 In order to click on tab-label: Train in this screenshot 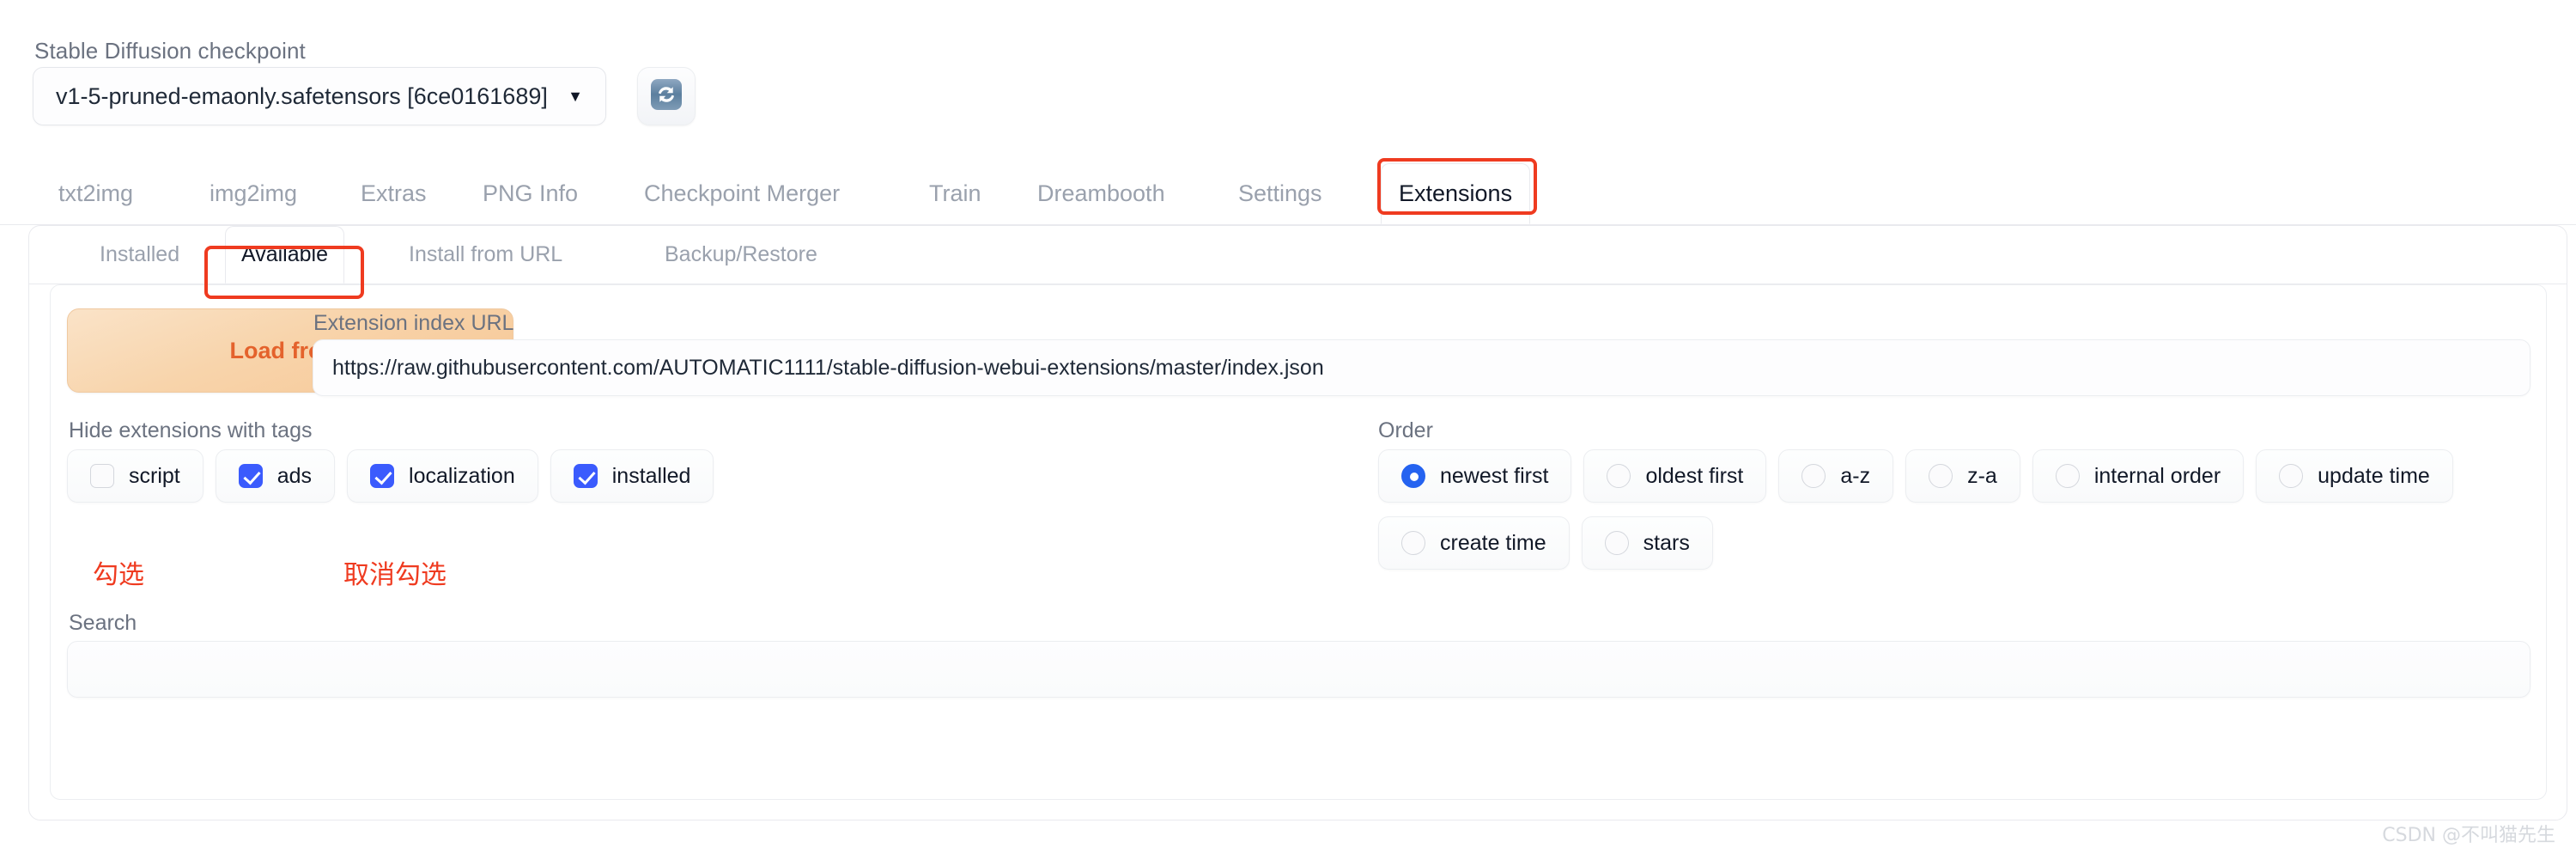, I will do `click(955, 193)`.